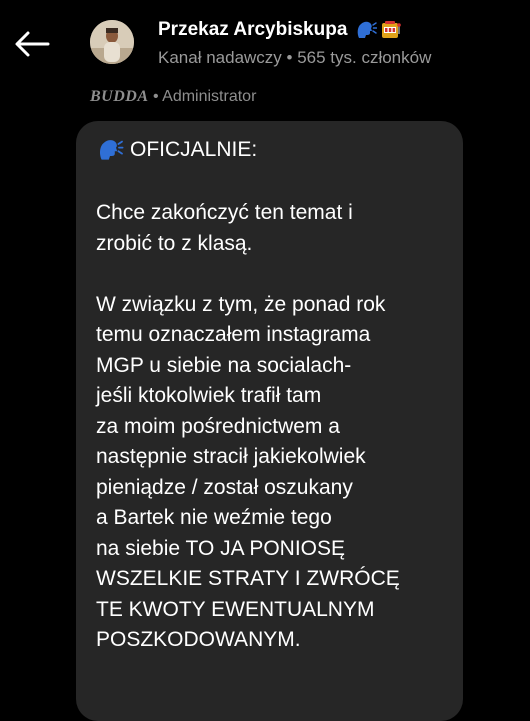 Image resolution: width=530 pixels, height=721 pixels. Describe the element at coordinates (194, 149) in the screenshot. I see `message-heading-text: OFICJALNIE:` at that location.